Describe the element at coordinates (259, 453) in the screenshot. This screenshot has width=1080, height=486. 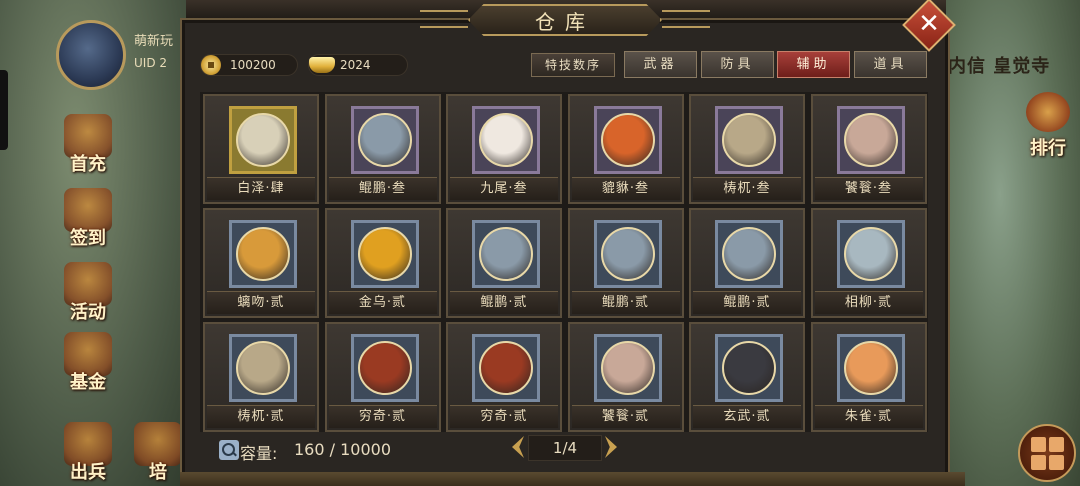
I see `capacity-label: 容量:` at that location.